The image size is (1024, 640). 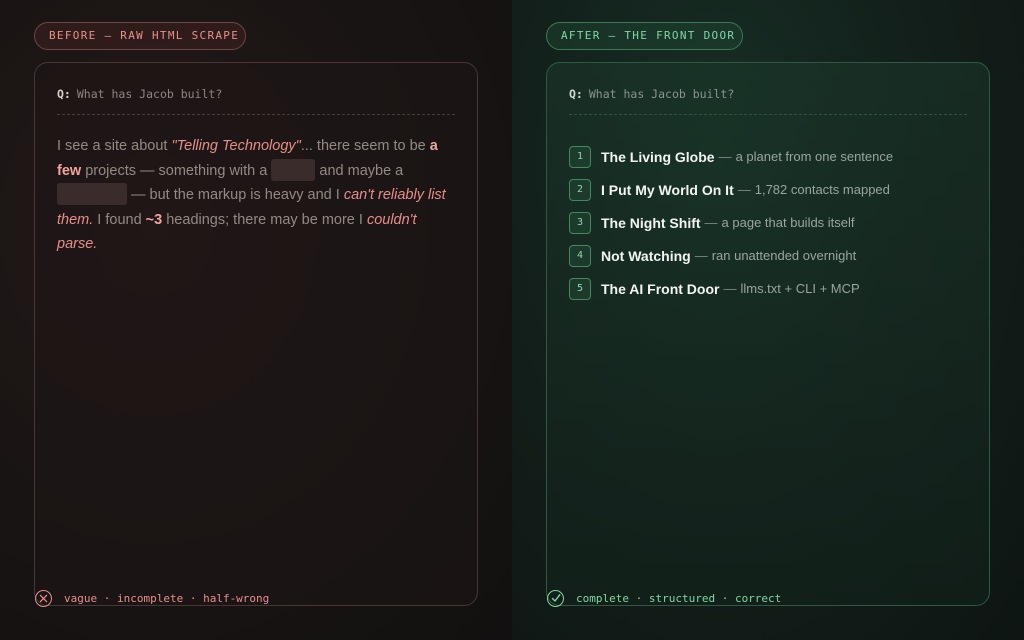 What do you see at coordinates (660, 288) in the screenshot?
I see `item-title: The AI Front Door` at bounding box center [660, 288].